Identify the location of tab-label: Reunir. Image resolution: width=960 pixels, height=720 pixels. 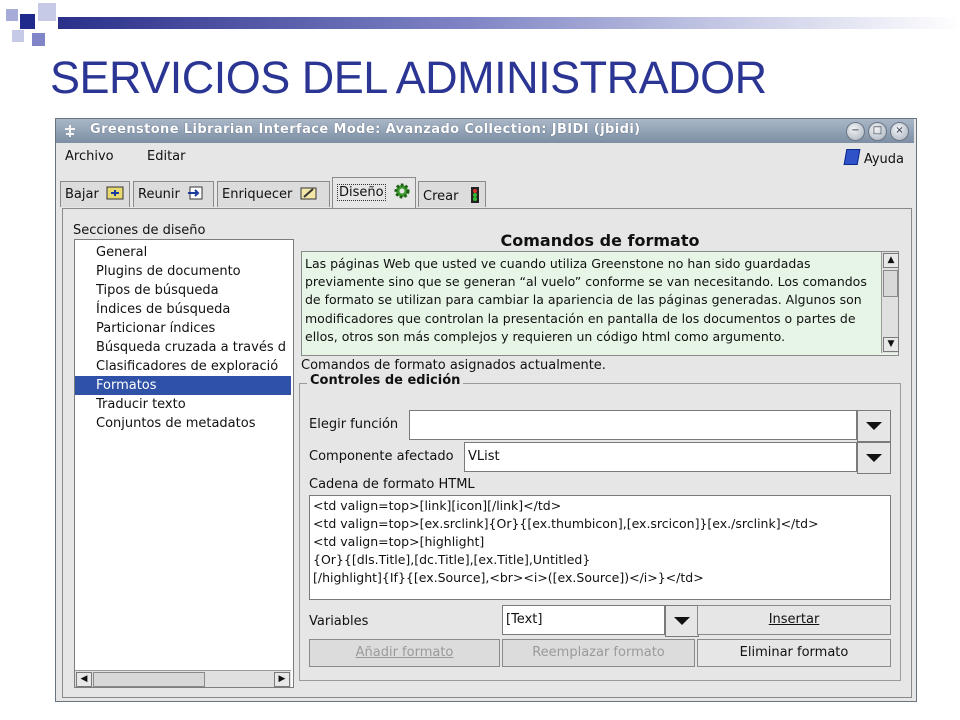
(159, 194).